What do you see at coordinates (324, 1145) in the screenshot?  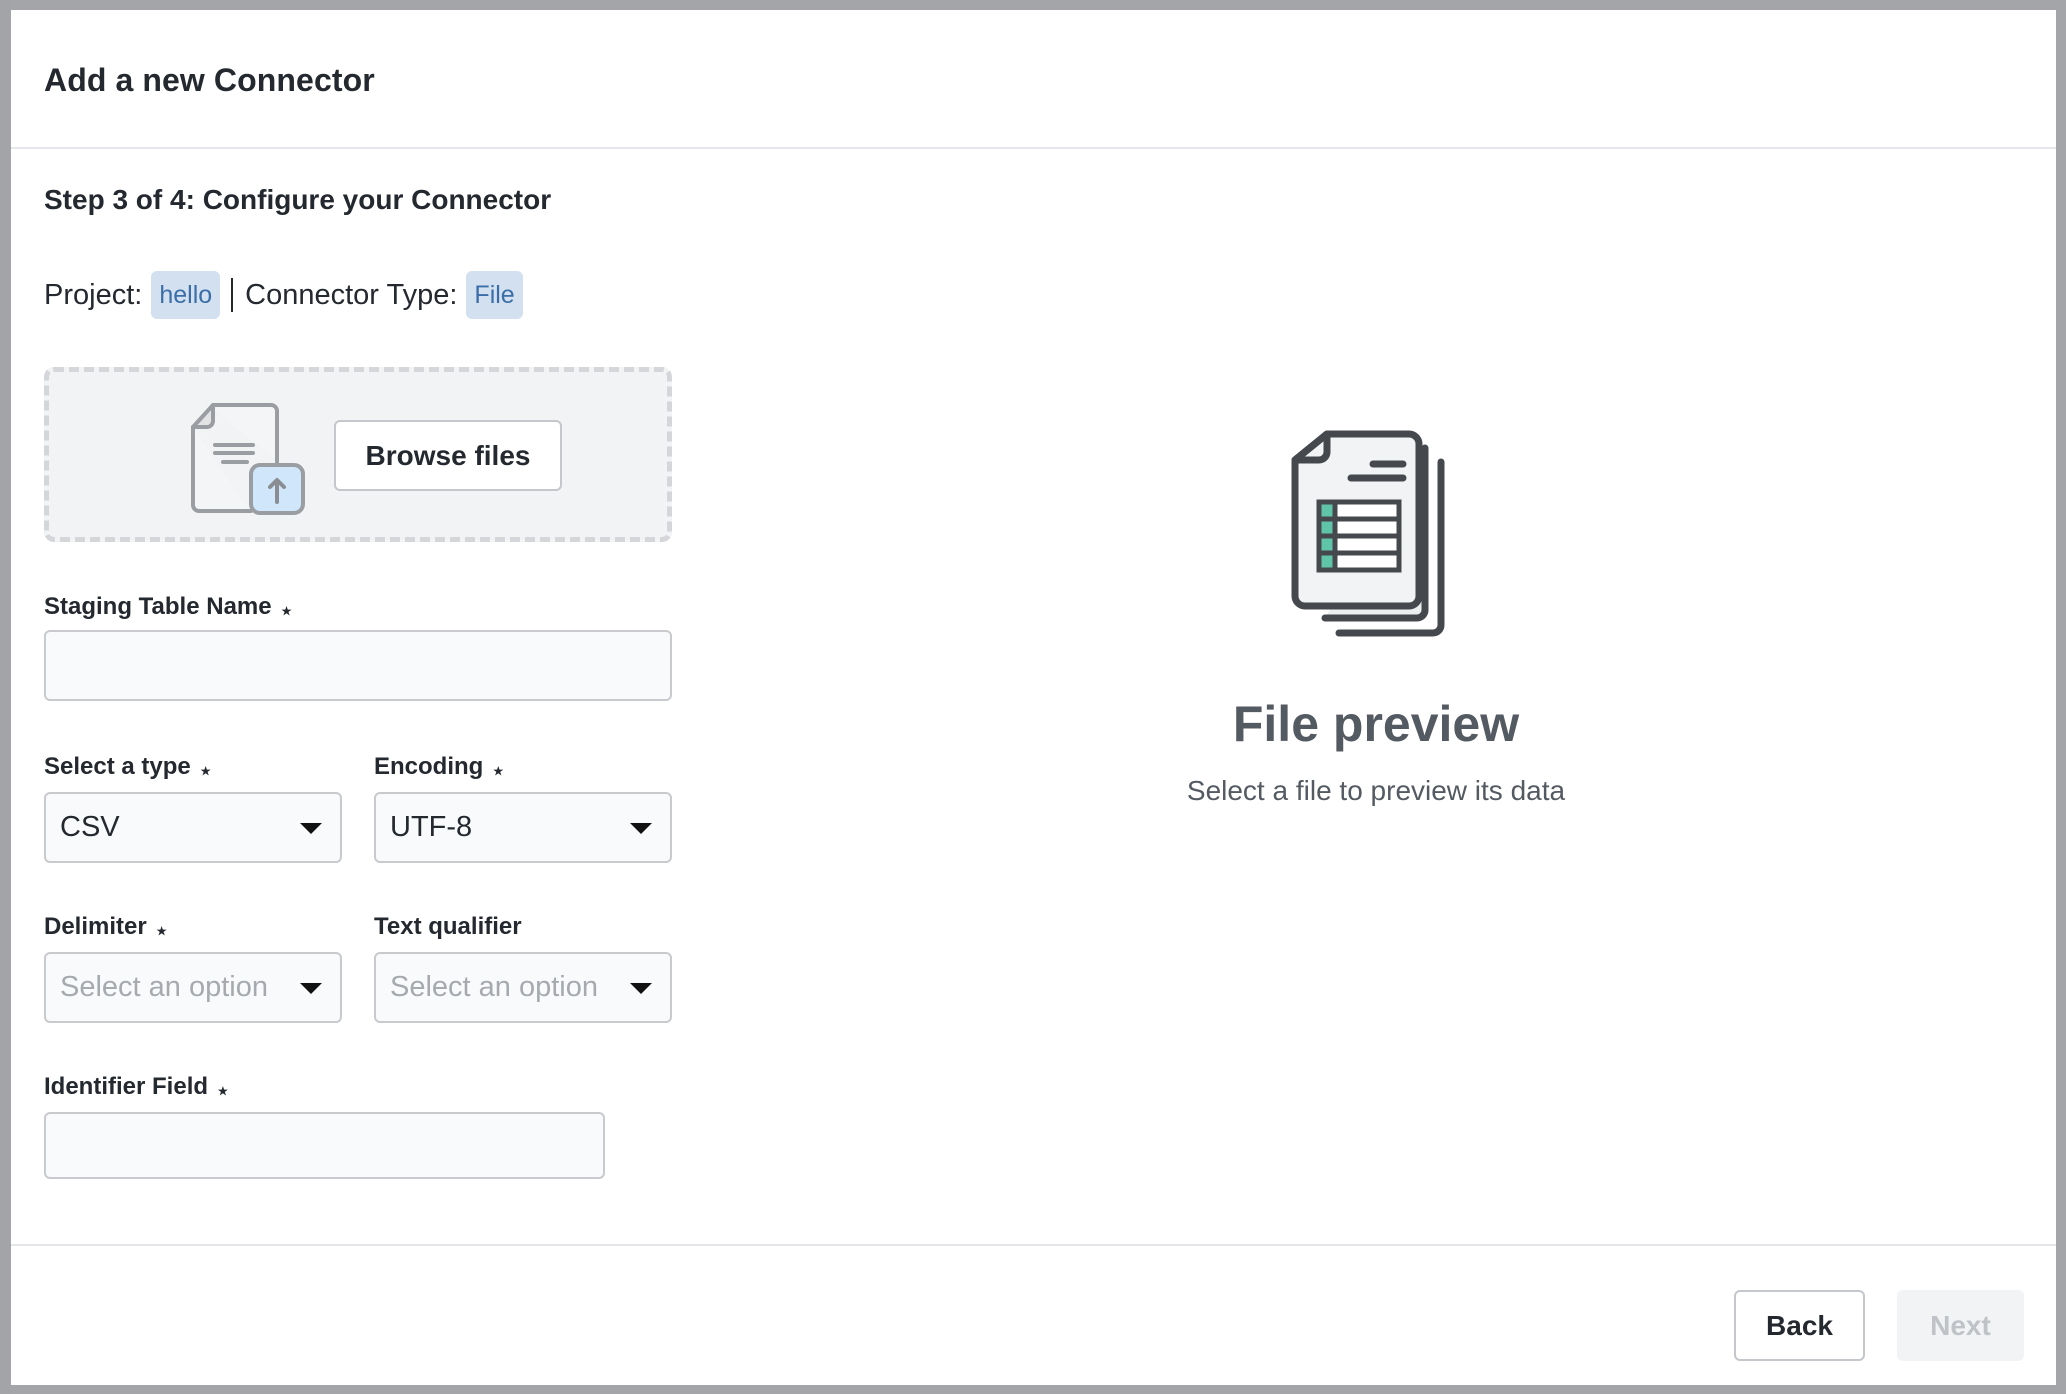 I see `identifier-field-input` at bounding box center [324, 1145].